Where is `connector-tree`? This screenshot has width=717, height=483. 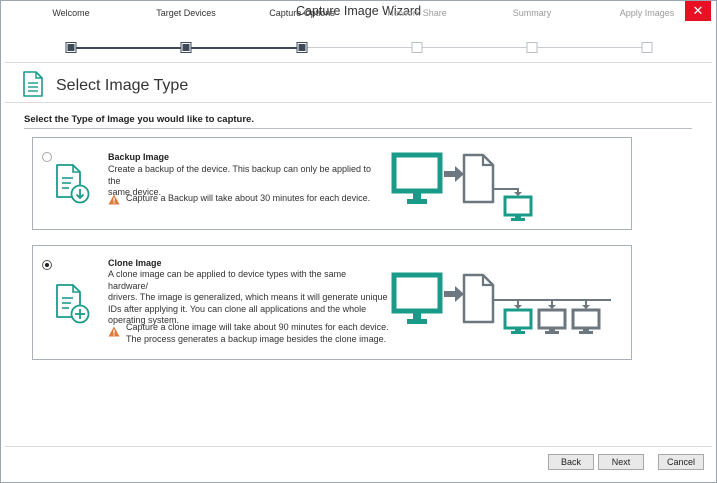 connector-tree is located at coordinates (552, 304).